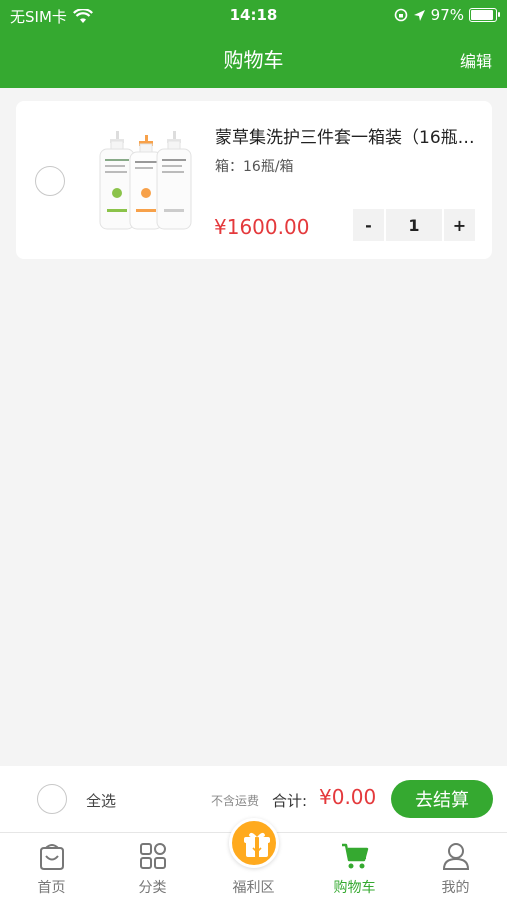  Describe the element at coordinates (153, 856) in the screenshot. I see `grid-icon` at that location.